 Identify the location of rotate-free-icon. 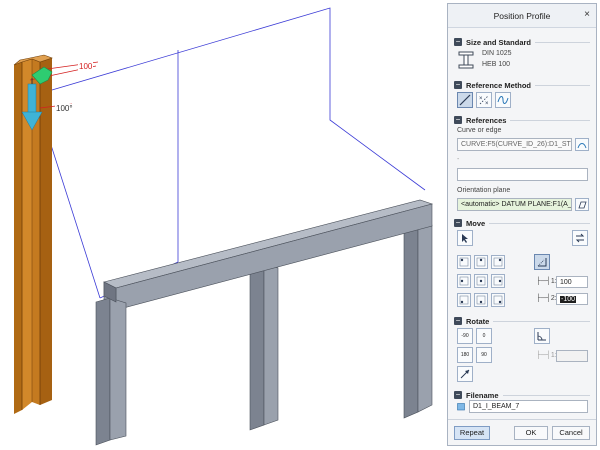
(465, 374).